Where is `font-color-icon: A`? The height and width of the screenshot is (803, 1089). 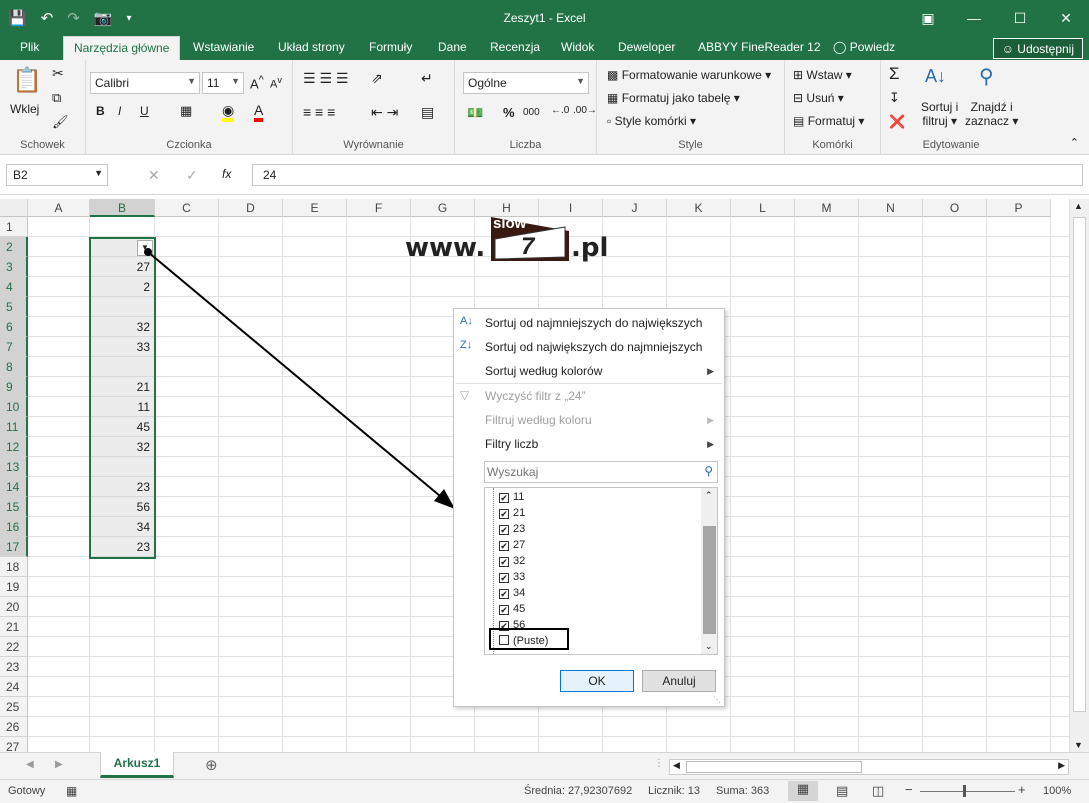
font-color-icon: A is located at coordinates (259, 112).